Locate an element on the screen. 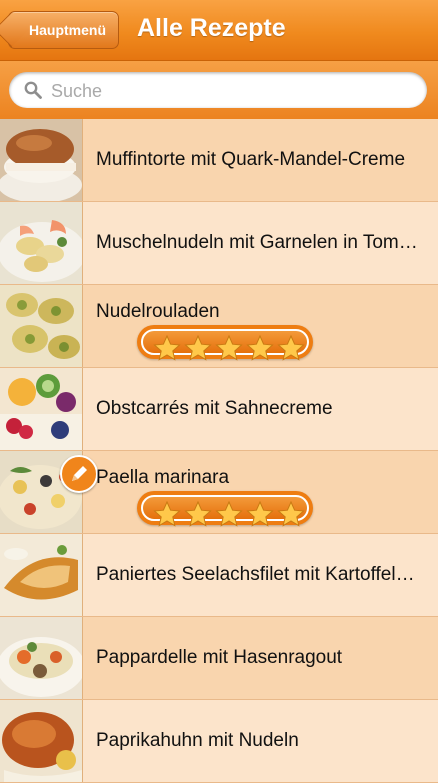 The width and height of the screenshot is (438, 783). back-button: Hauptmenü is located at coordinates (63, 30).